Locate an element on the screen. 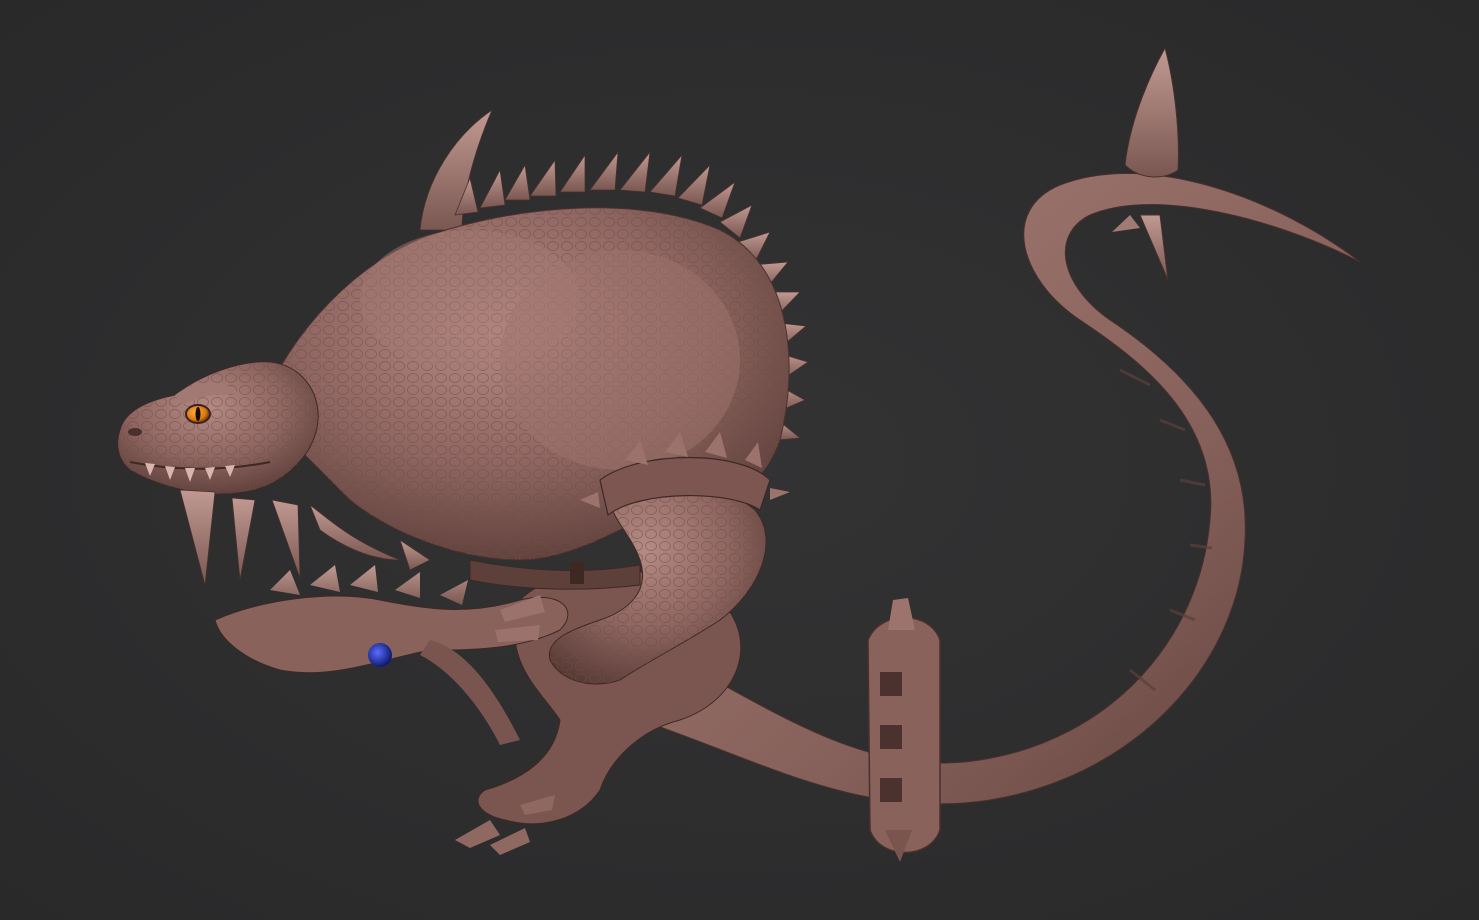  bone-weapon is located at coordinates (391, 655).